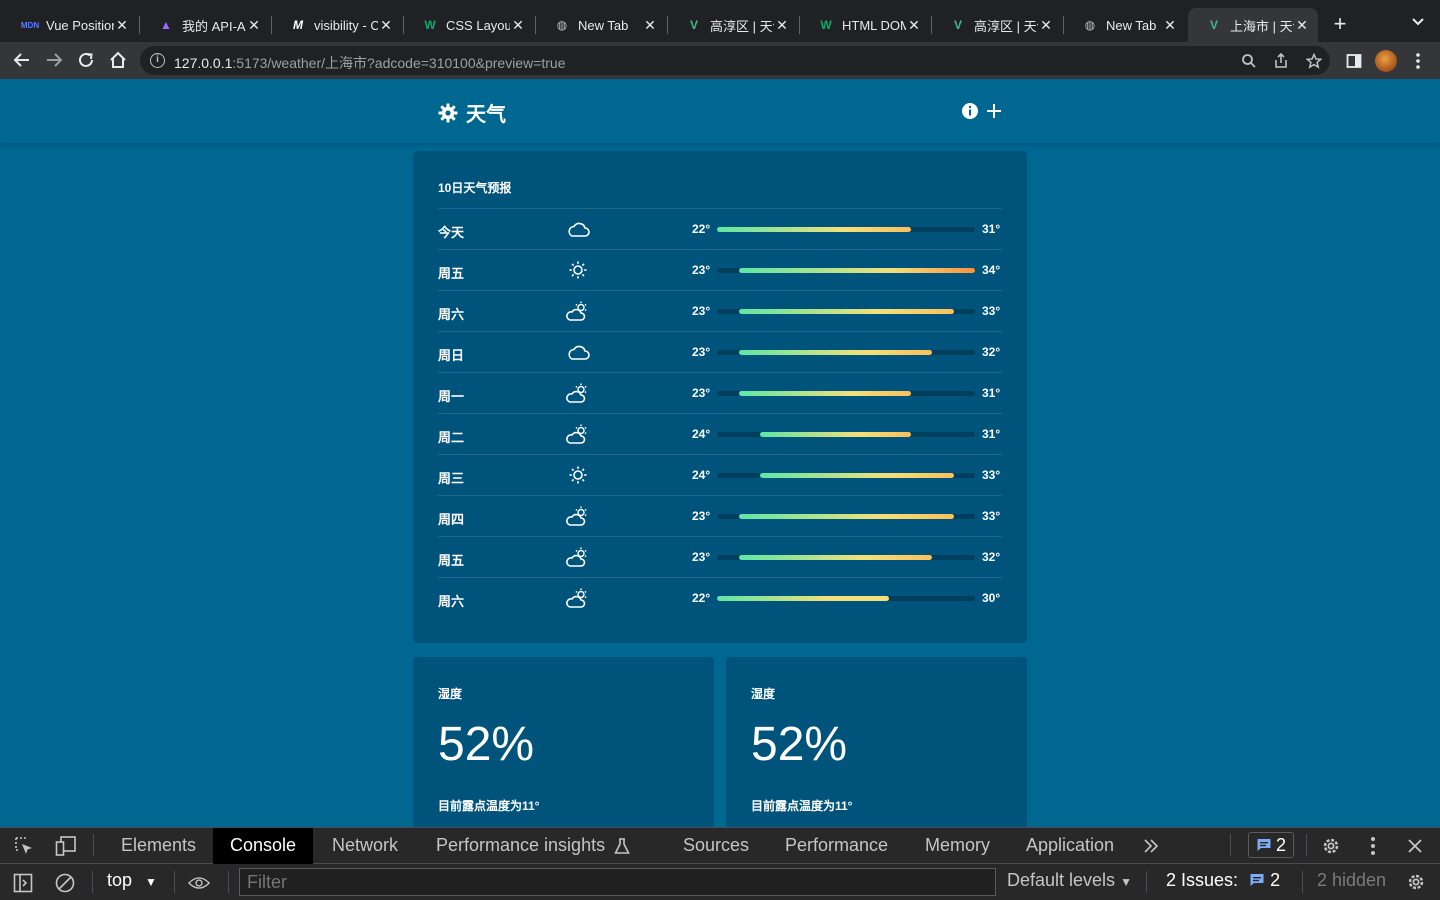 The width and height of the screenshot is (1440, 900). What do you see at coordinates (118, 60) in the screenshot?
I see `home-button` at bounding box center [118, 60].